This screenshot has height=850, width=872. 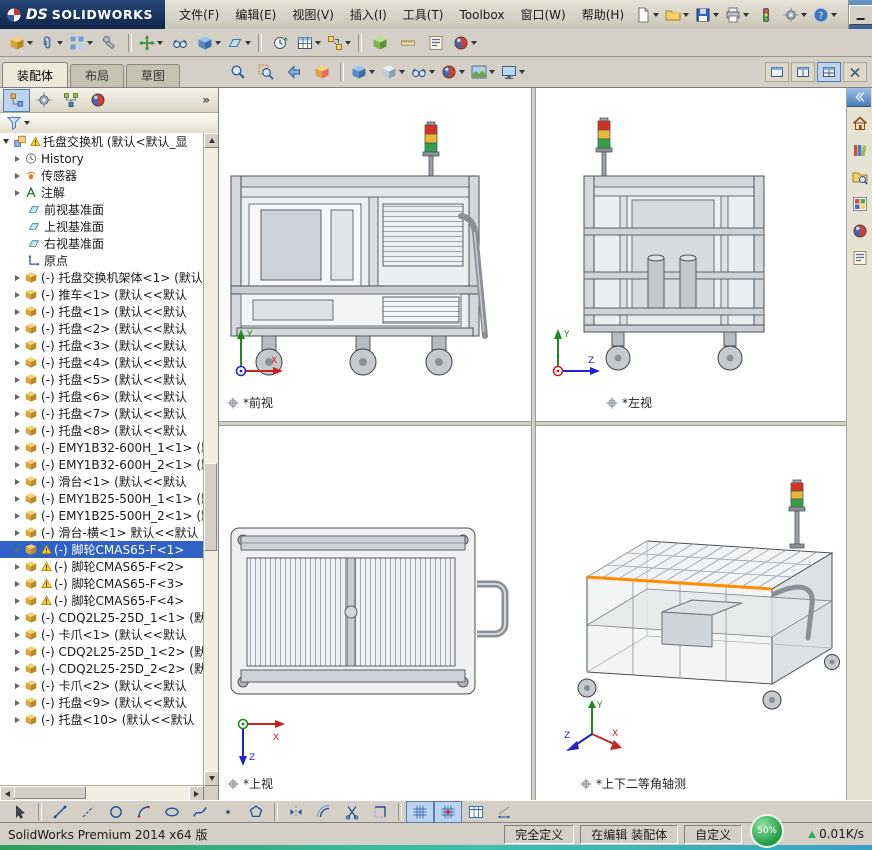 What do you see at coordinates (322, 72) in the screenshot?
I see `section-view-button` at bounding box center [322, 72].